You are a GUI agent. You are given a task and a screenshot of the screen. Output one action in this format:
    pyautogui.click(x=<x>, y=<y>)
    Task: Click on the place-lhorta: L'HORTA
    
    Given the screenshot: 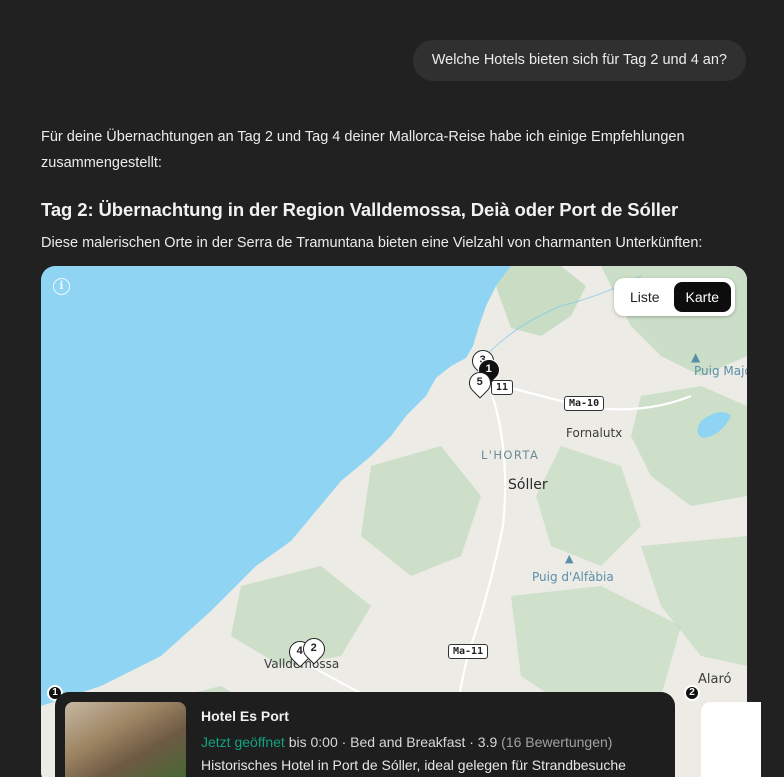 What is the action you would take?
    pyautogui.click(x=510, y=455)
    